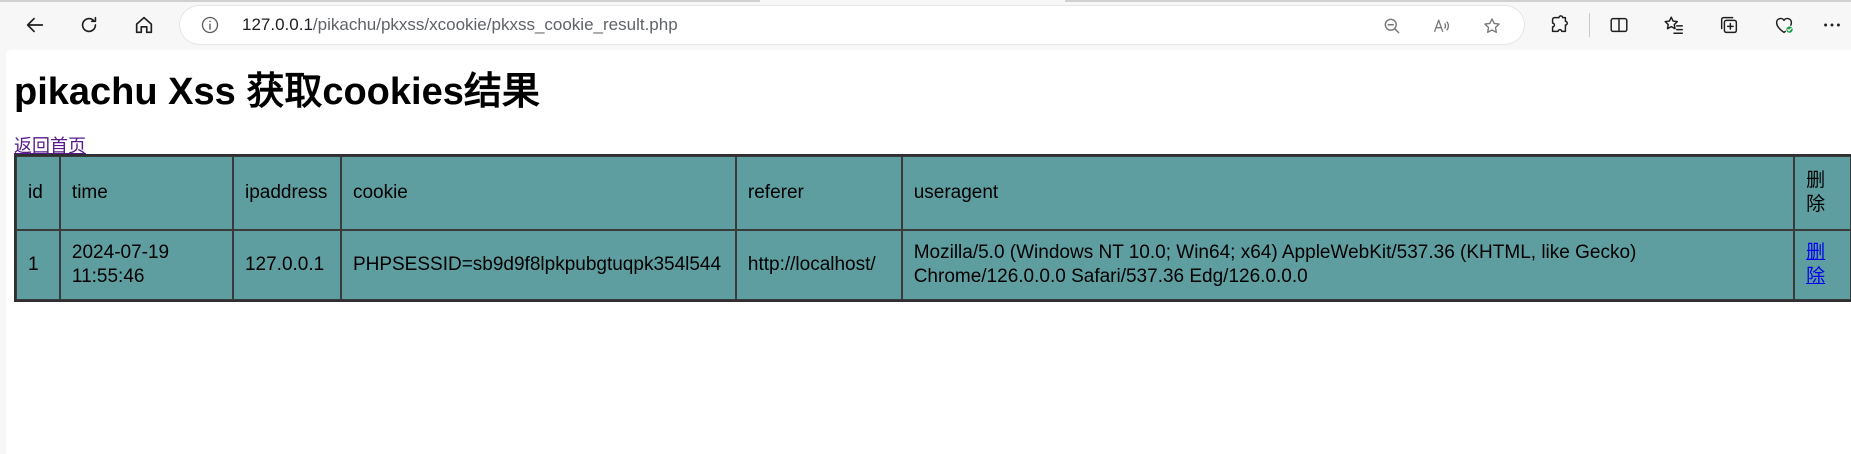 This screenshot has height=454, width=1851. What do you see at coordinates (277, 92) in the screenshot?
I see `page-title: pikachu Xss 获取cookies结果` at bounding box center [277, 92].